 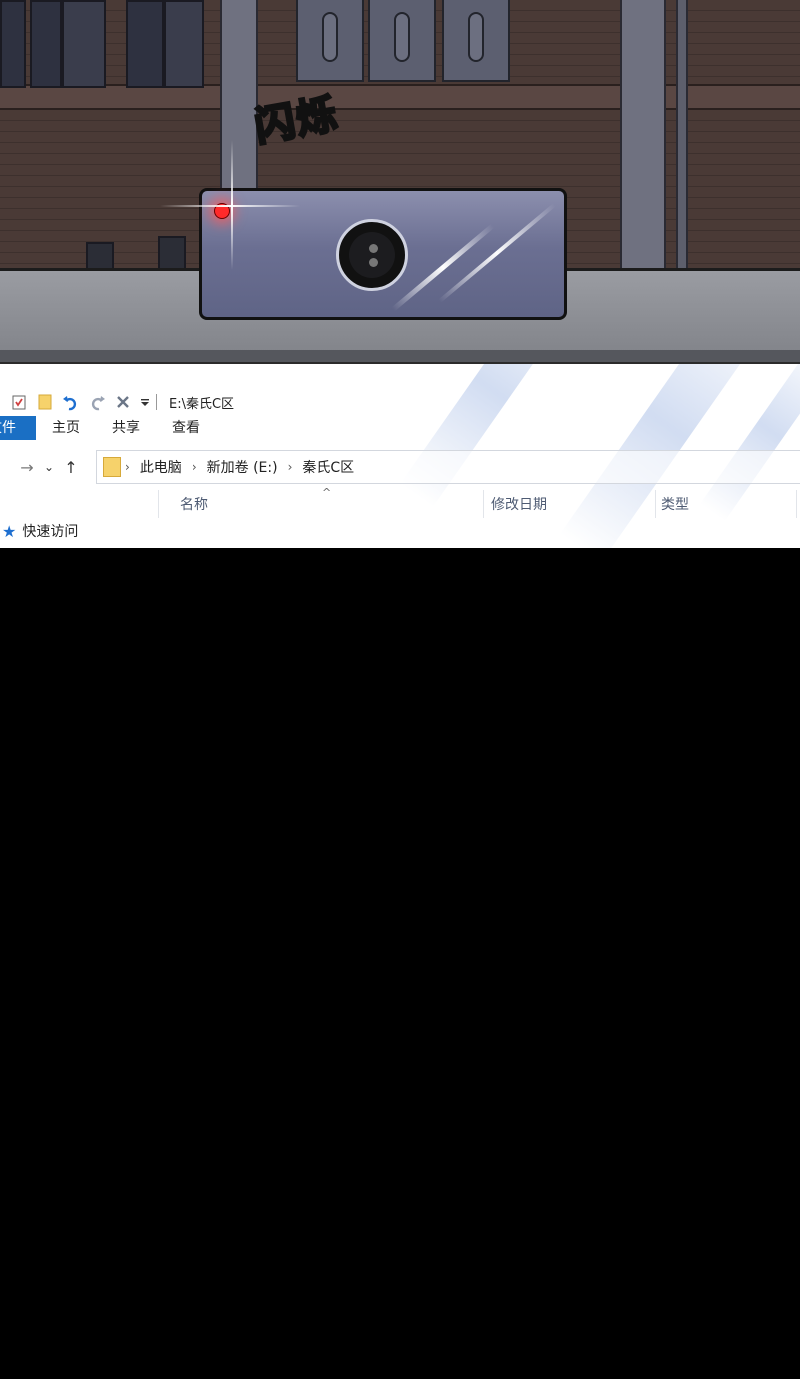 I want to click on tab-home: 主页, so click(x=66, y=428).